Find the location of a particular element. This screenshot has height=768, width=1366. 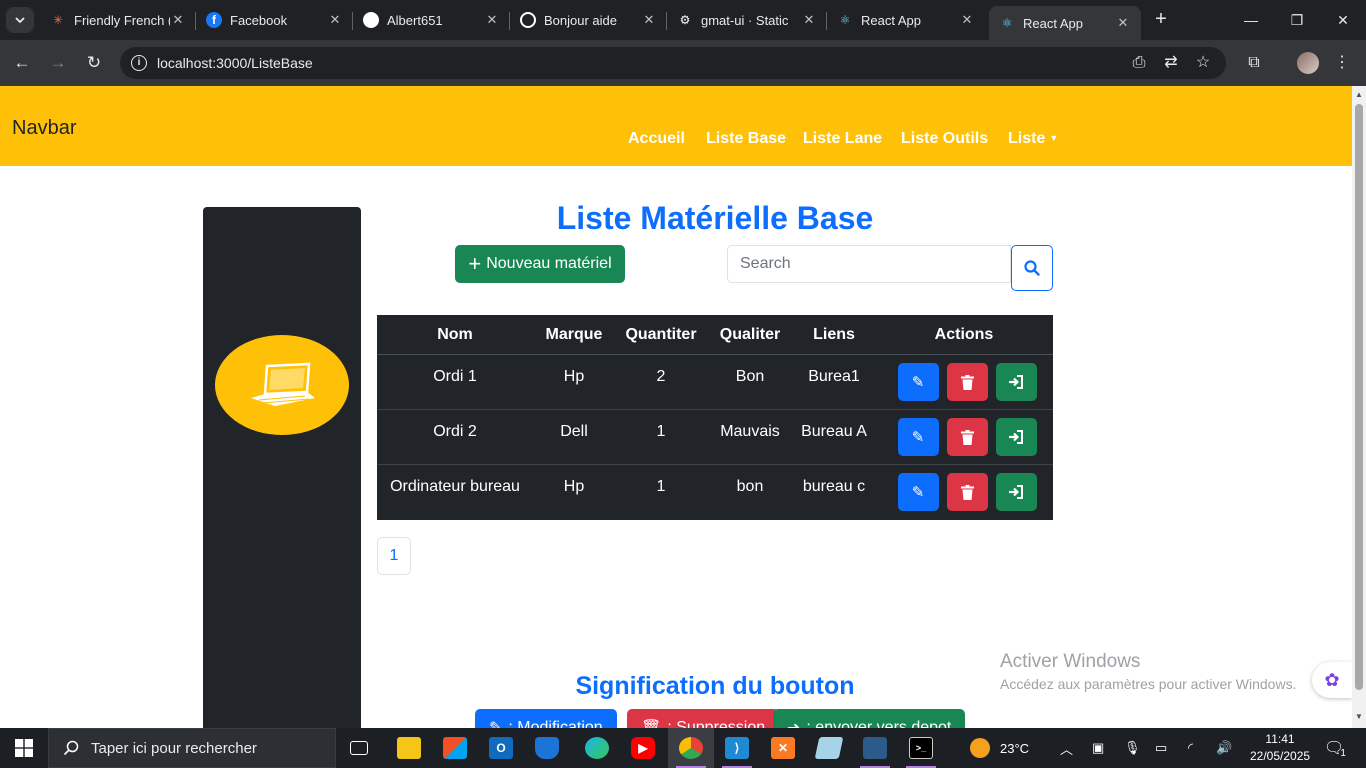

taskbar-app-xampp: ✕ is located at coordinates (783, 748).